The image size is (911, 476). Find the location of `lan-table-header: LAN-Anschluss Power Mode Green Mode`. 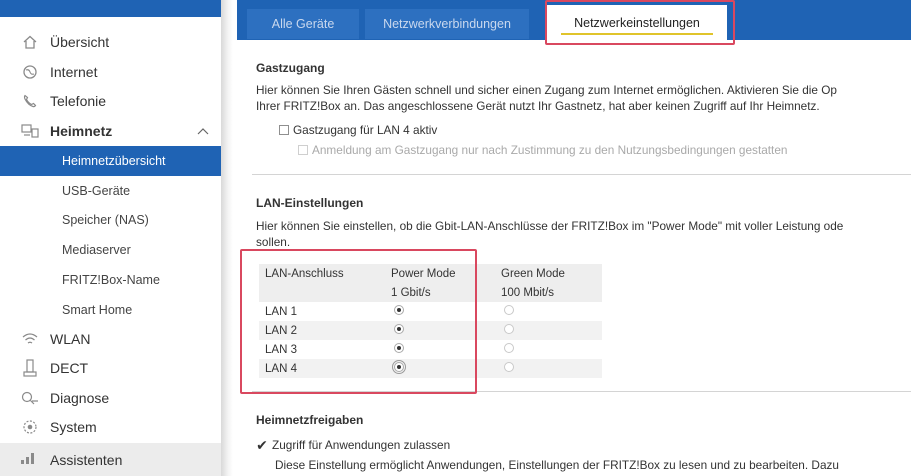

lan-table-header: LAN-Anschluss Power Mode Green Mode is located at coordinates (430, 273).